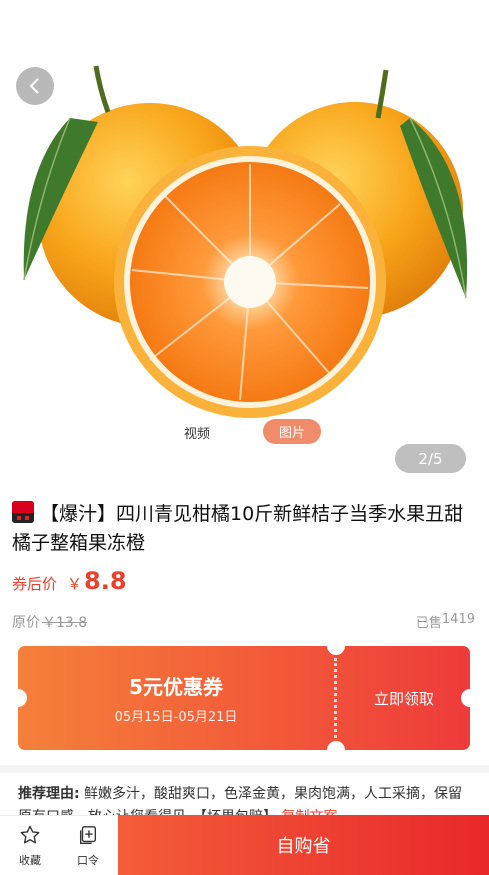  I want to click on coupon-card: 5元优惠券 05月15日-05月21日 立即领取, so click(244, 698).